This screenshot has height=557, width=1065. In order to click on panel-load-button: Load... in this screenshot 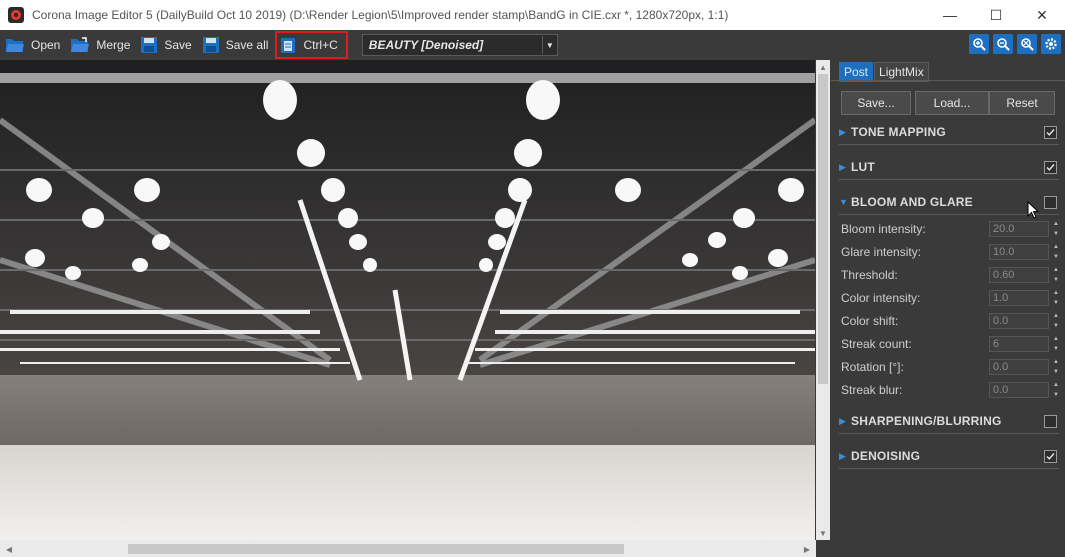, I will do `click(952, 103)`.